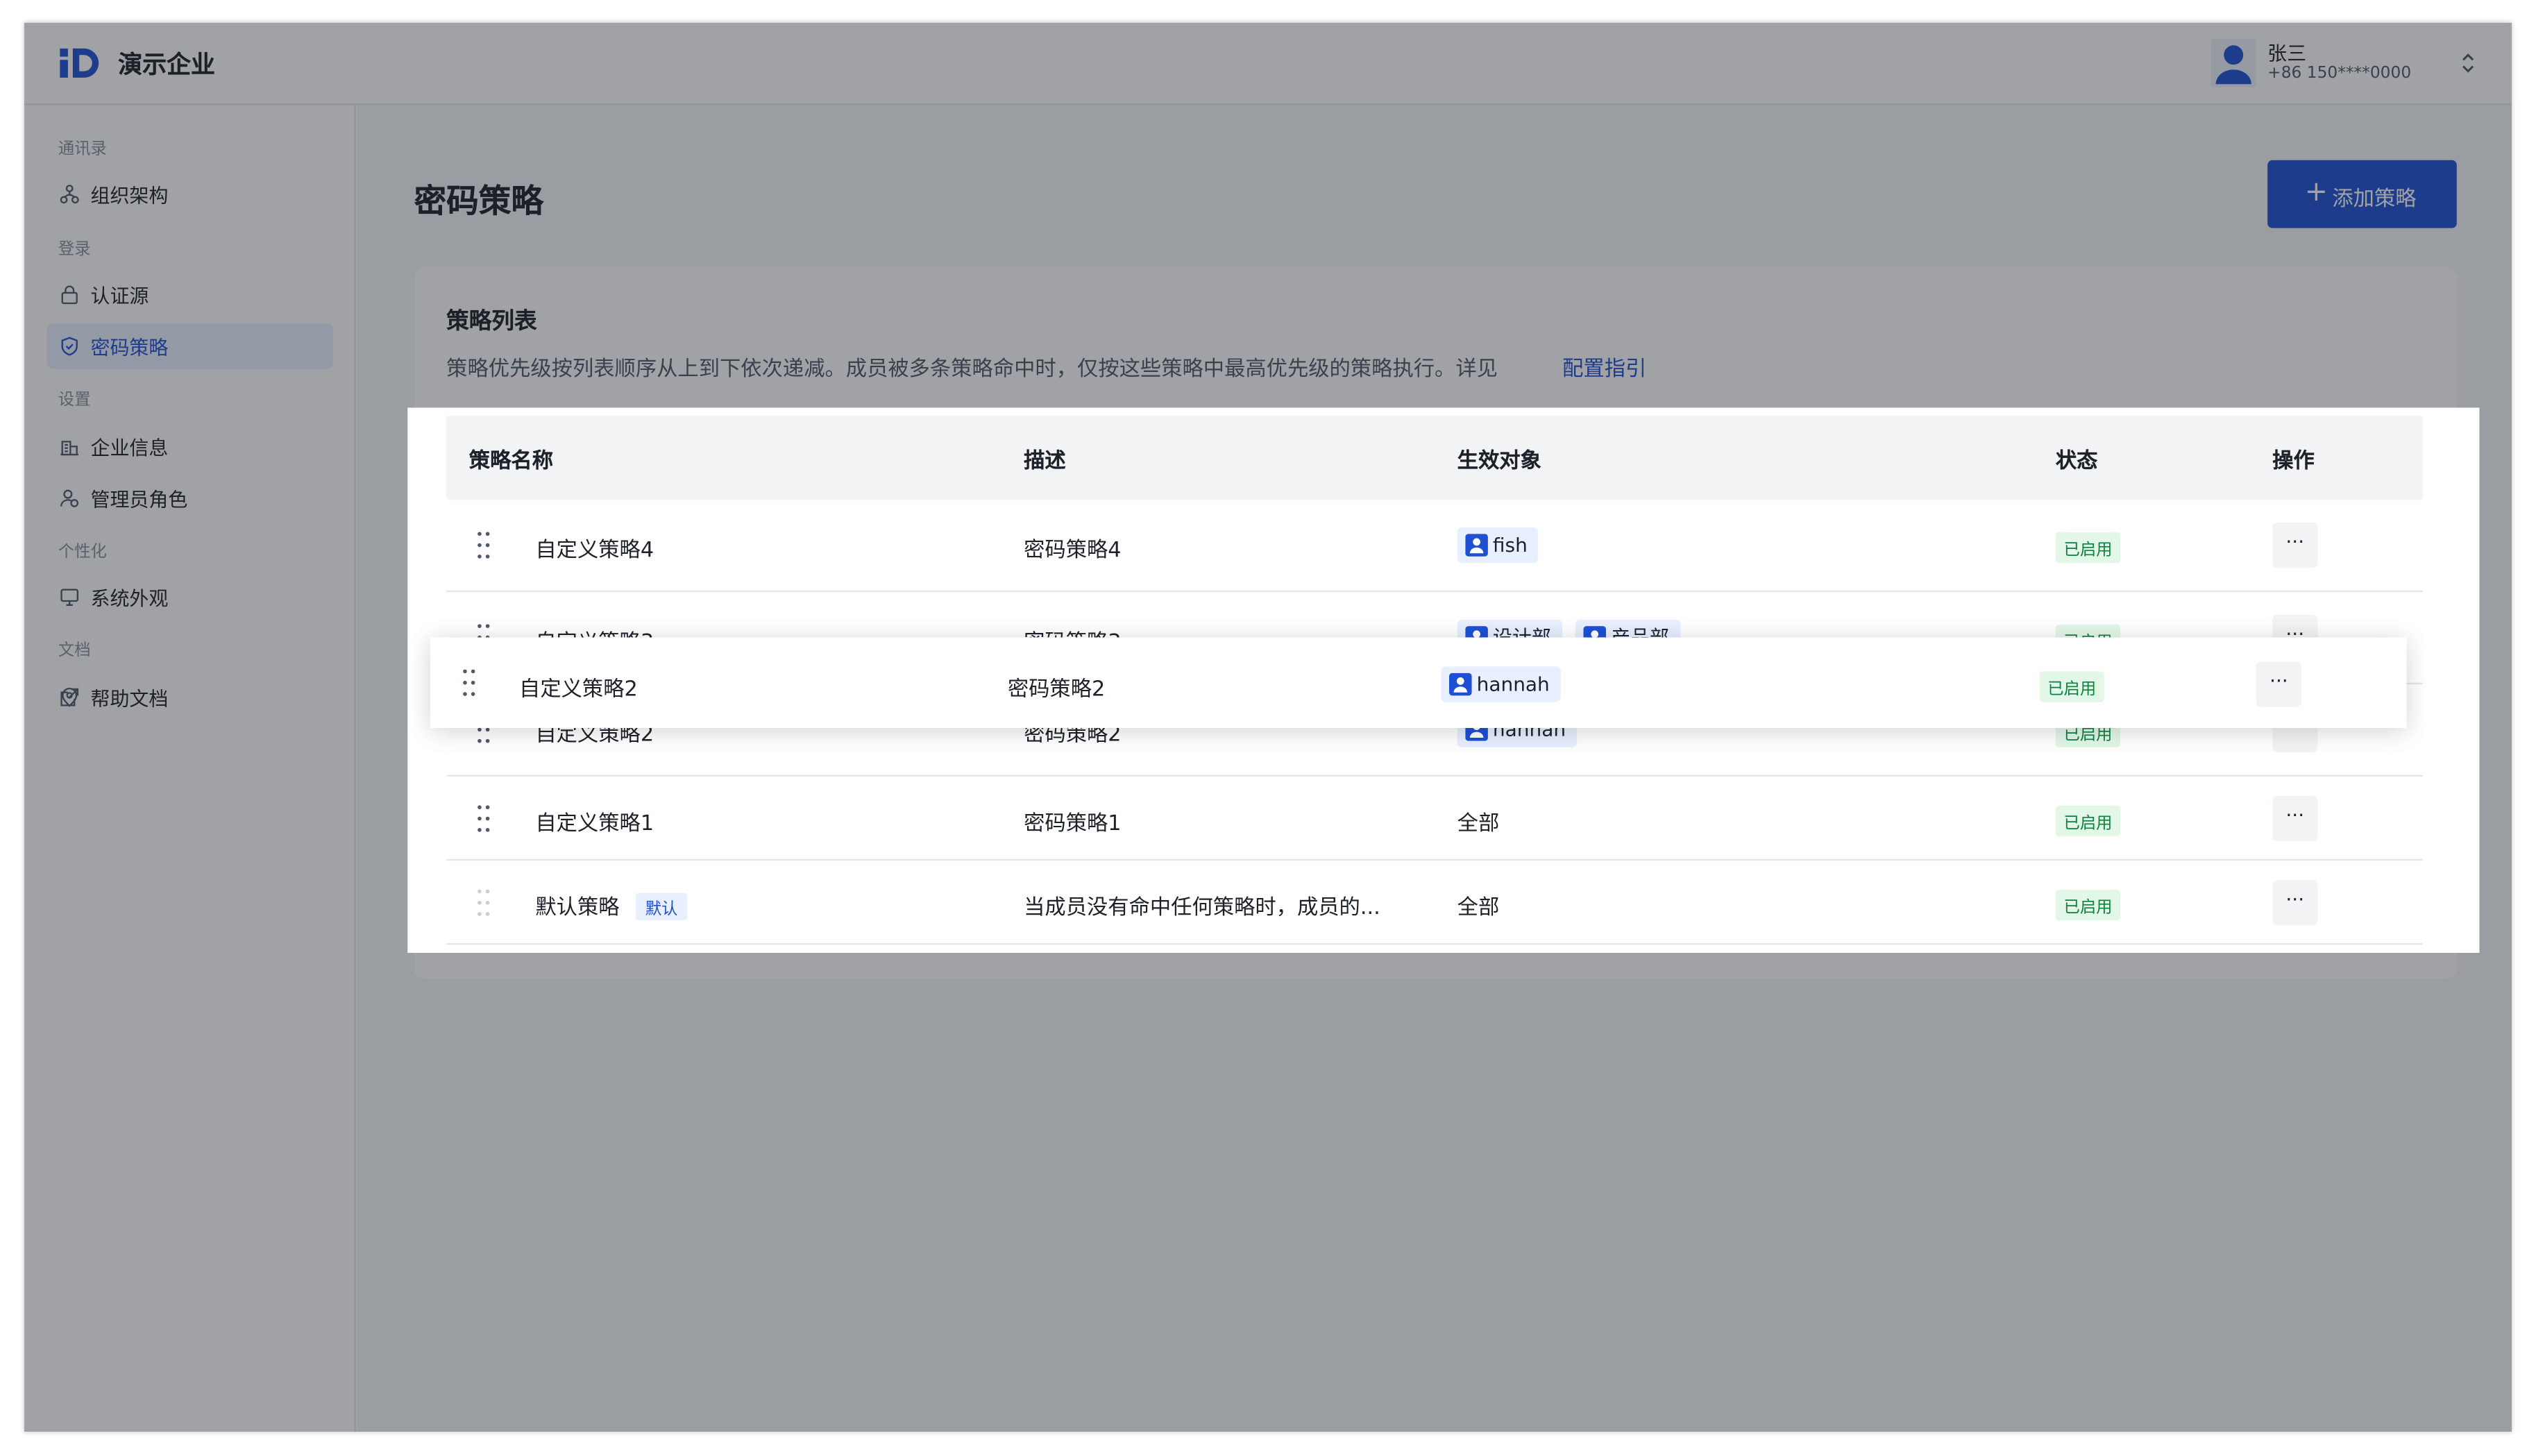 This screenshot has height=1456, width=2536. I want to click on table-header: 策略名称 描述 生效对象 状态 操作, so click(1434, 458).